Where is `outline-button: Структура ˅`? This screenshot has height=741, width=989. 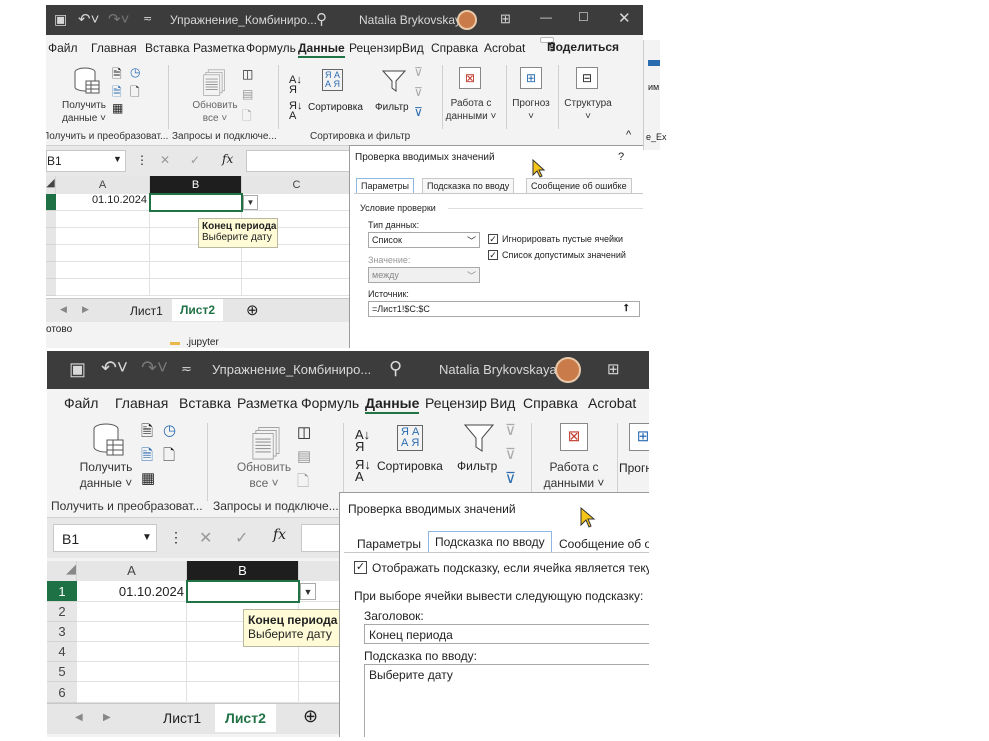 outline-button: Структура ˅ is located at coordinates (588, 110).